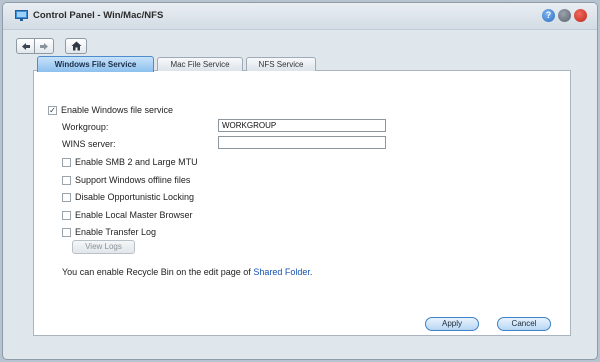 This screenshot has width=600, height=362. I want to click on home-button, so click(76, 46).